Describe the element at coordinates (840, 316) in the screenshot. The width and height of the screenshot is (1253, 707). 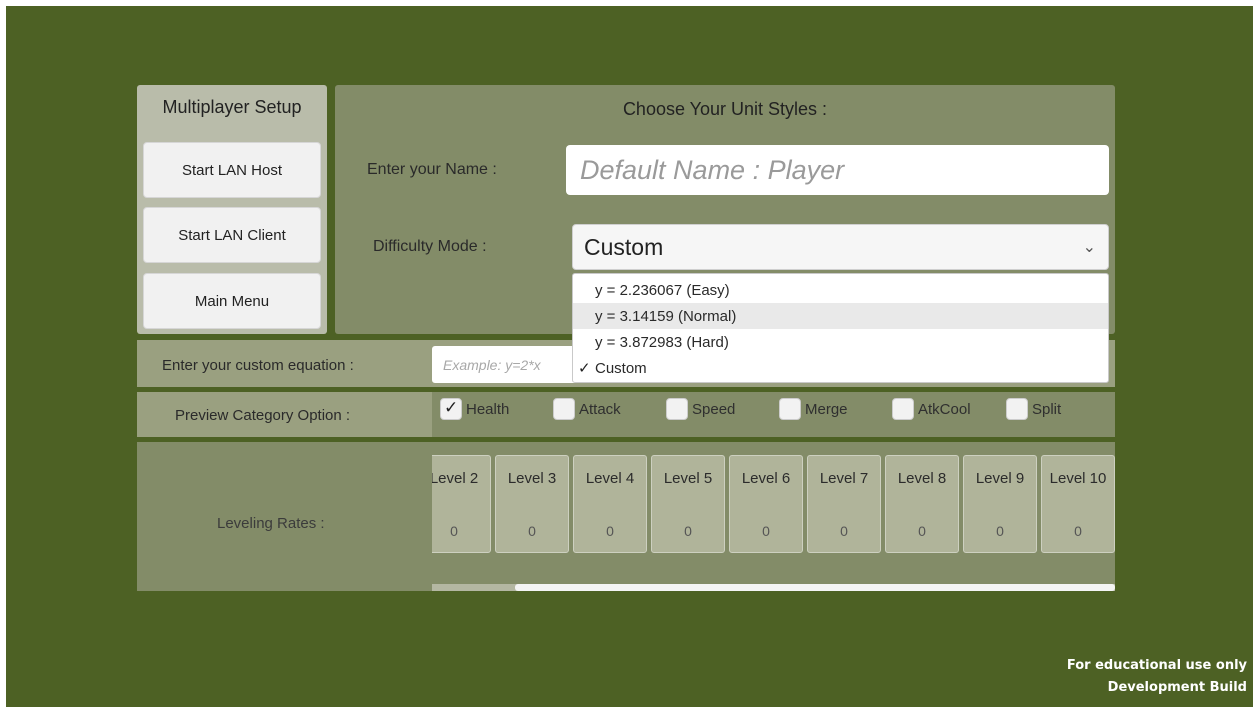
I see `difficulty-option-normal: y = 3.14159 (Normal)` at that location.